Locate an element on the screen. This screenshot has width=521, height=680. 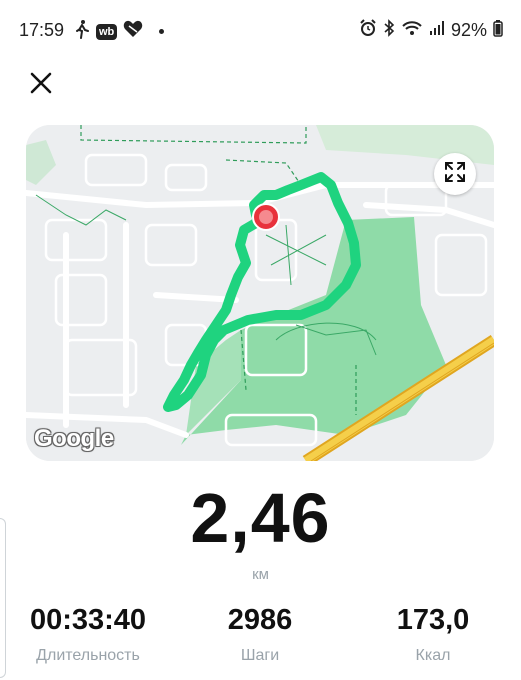
walk-icon is located at coordinates (82, 31).